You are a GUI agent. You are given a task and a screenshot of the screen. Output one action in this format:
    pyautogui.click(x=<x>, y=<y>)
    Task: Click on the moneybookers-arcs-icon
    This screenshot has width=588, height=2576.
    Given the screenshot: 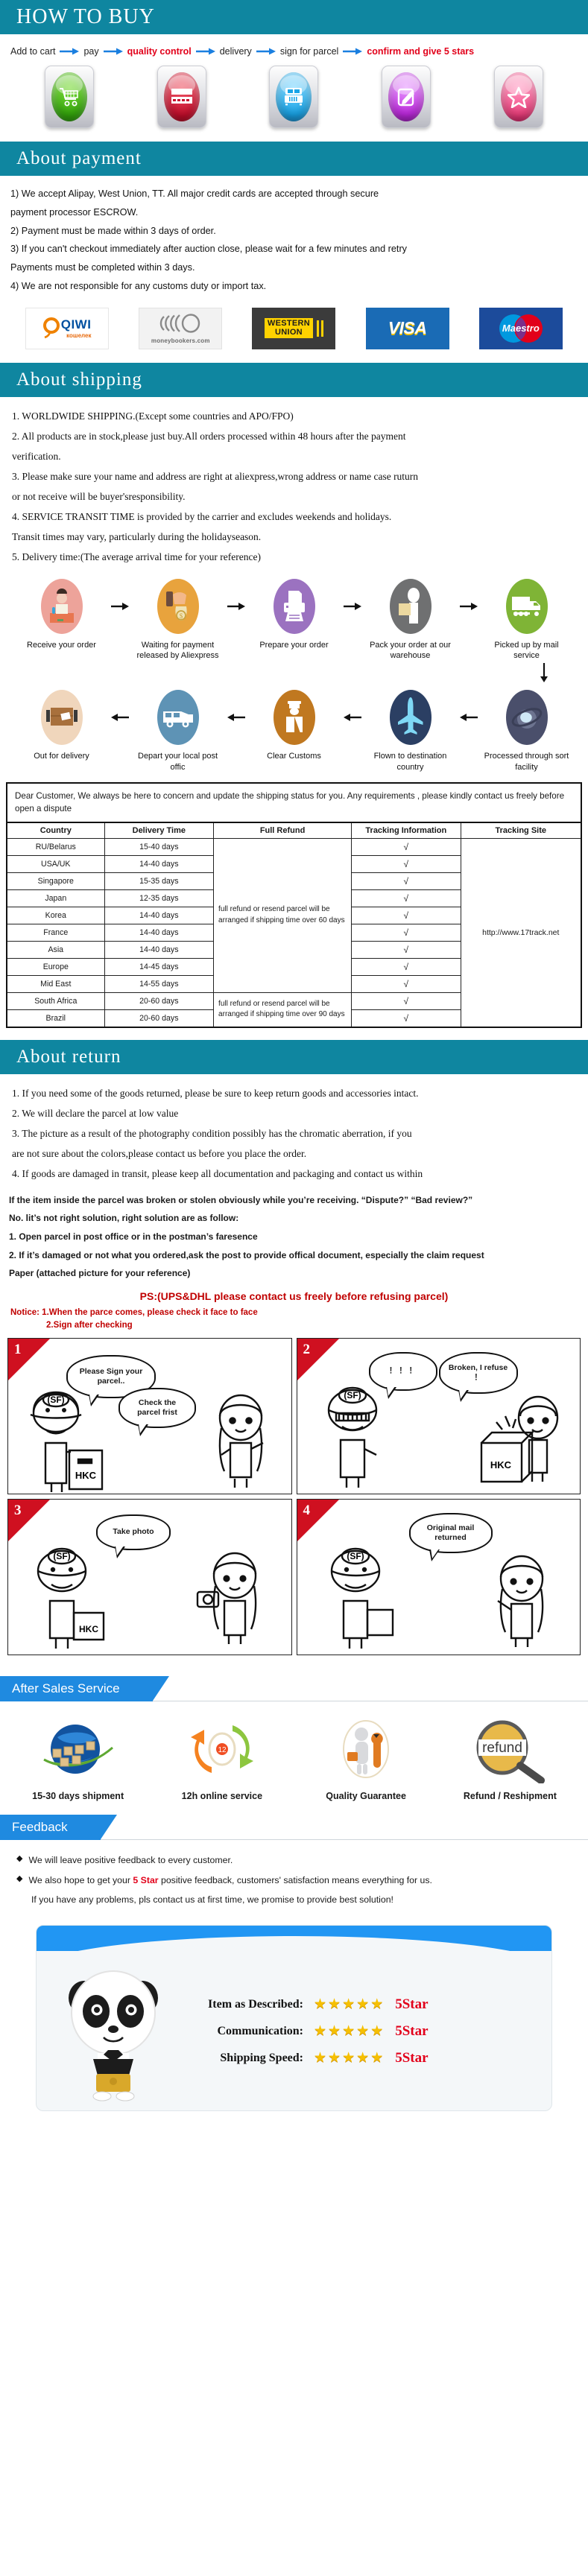 What is the action you would take?
    pyautogui.click(x=180, y=323)
    